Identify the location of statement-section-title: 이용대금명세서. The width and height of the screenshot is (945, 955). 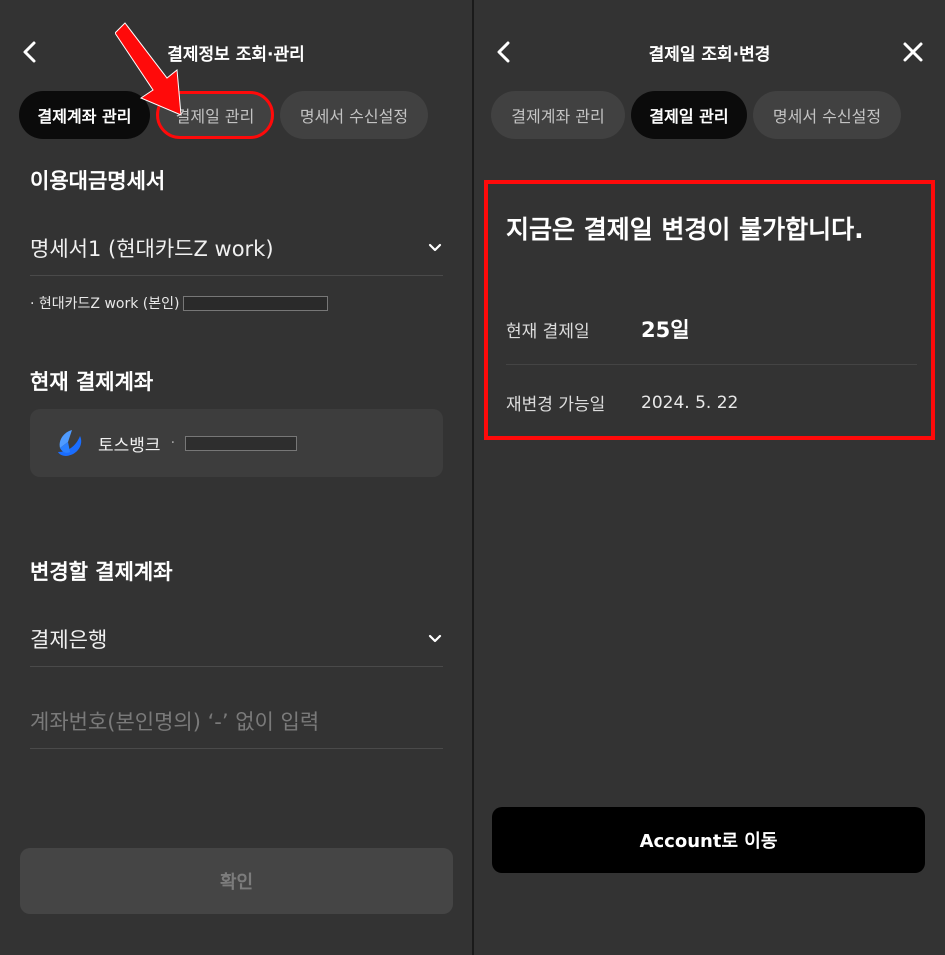
(98, 181).